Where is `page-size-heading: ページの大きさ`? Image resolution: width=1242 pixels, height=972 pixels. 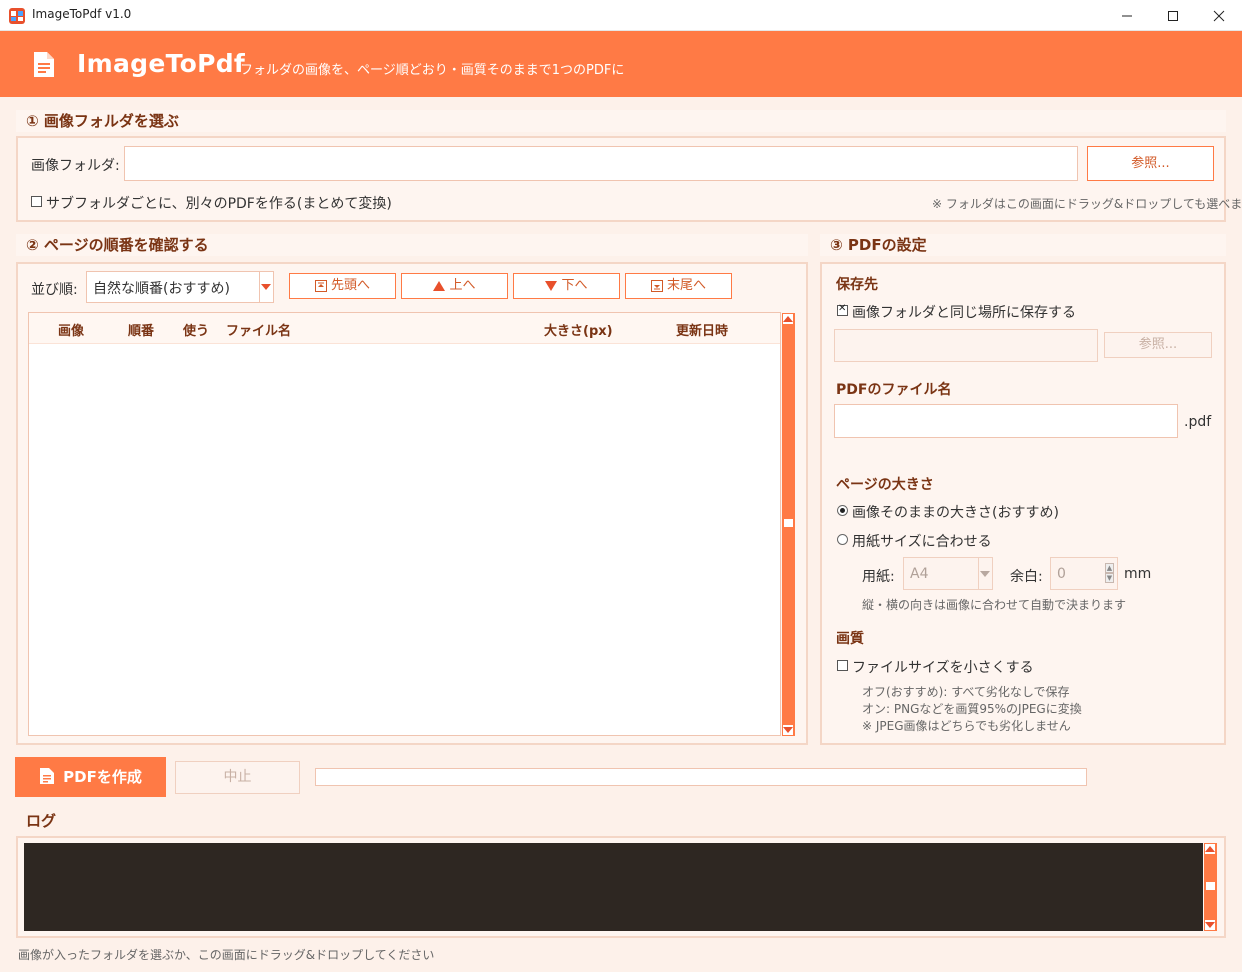 page-size-heading: ページの大きさ is located at coordinates (885, 485).